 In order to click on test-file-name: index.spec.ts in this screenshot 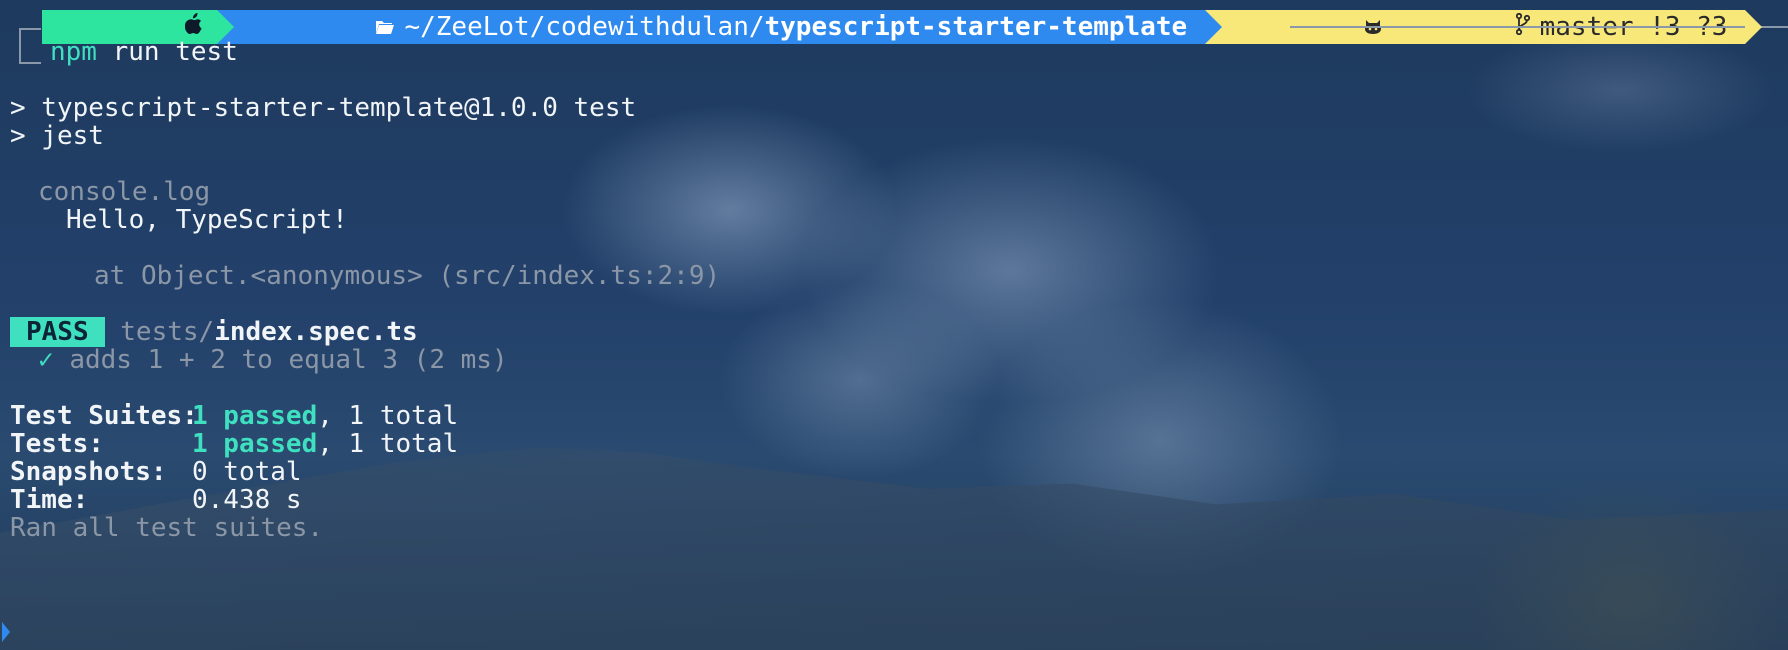, I will do `click(316, 332)`.